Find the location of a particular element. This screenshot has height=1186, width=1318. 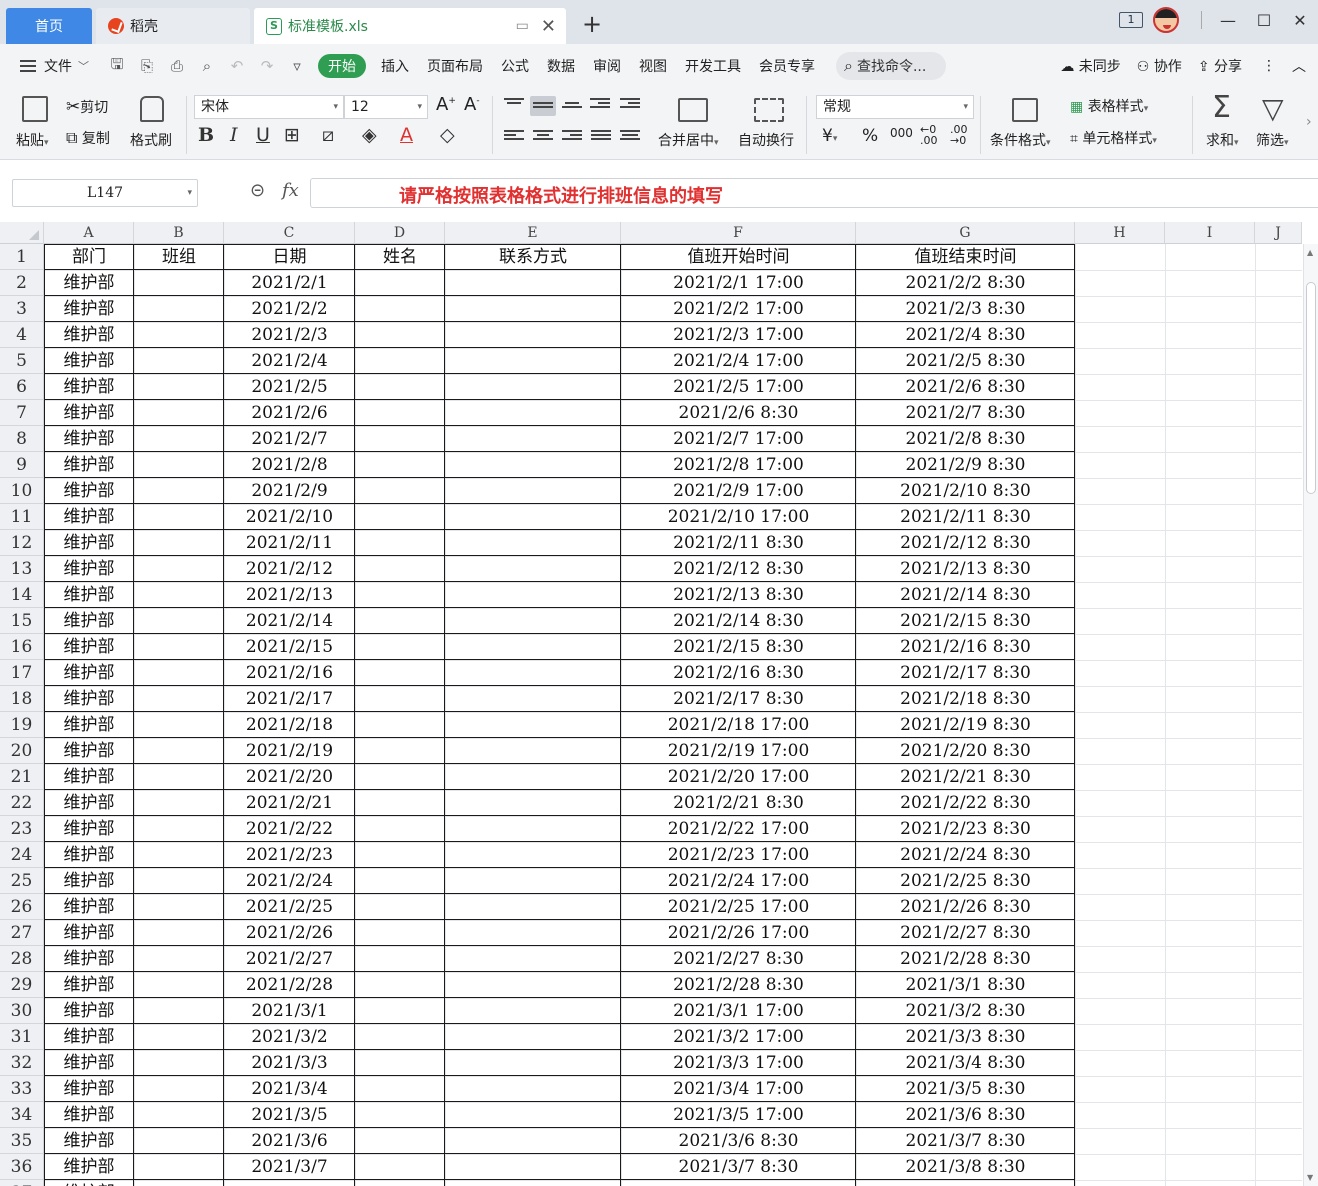

cell-shift-end: 2021/2/5 8:30 is located at coordinates (965, 361).